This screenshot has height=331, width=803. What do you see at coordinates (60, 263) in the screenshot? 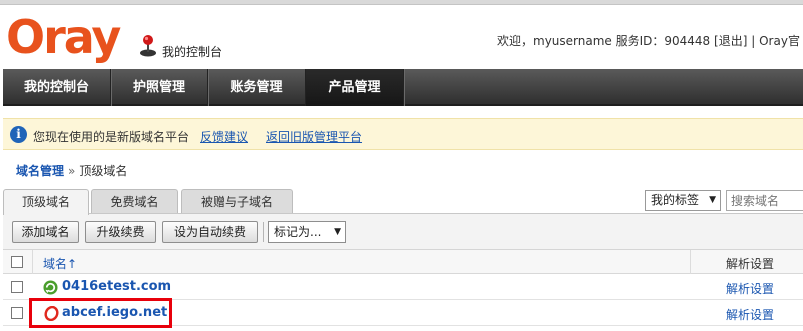
I see `column-header-domain: 域名↑` at bounding box center [60, 263].